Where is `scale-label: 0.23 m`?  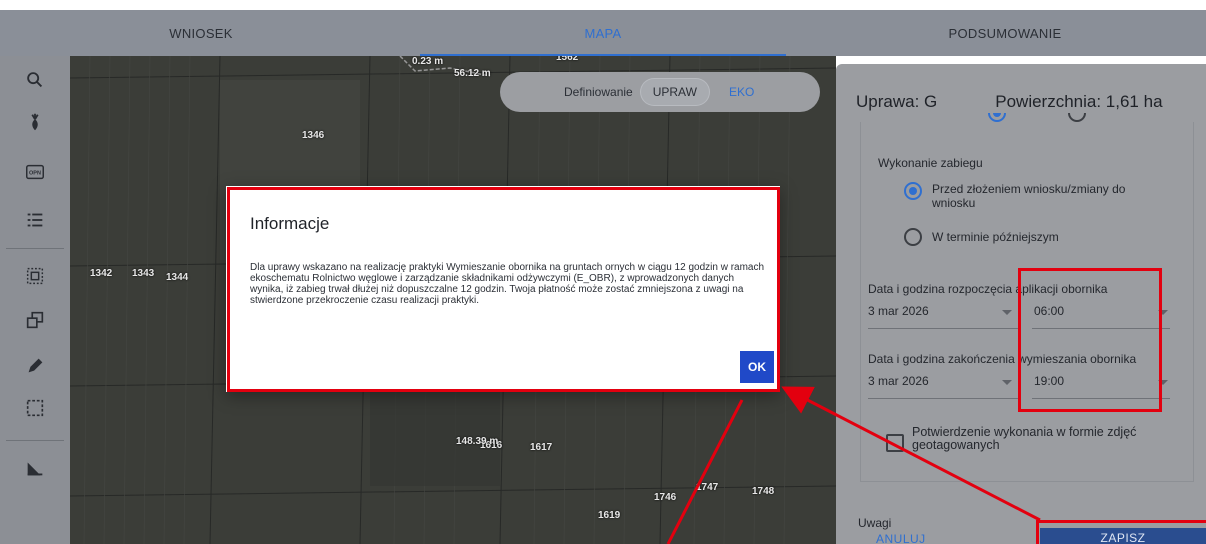
scale-label: 0.23 m is located at coordinates (428, 61).